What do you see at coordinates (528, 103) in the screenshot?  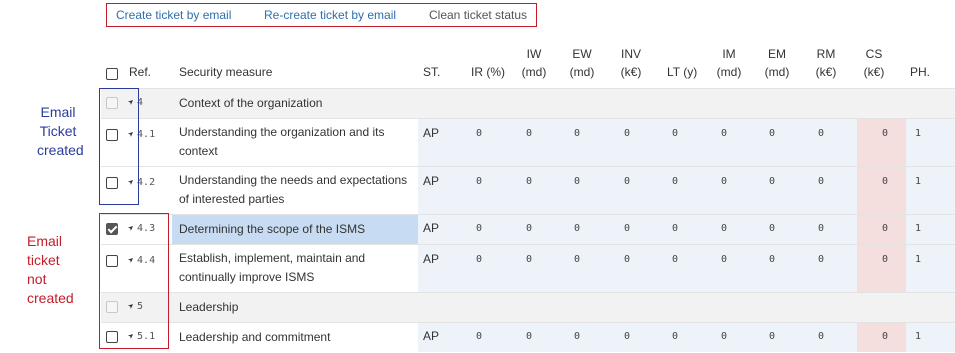 I see `section-row: ➤4 Context of the organization` at bounding box center [528, 103].